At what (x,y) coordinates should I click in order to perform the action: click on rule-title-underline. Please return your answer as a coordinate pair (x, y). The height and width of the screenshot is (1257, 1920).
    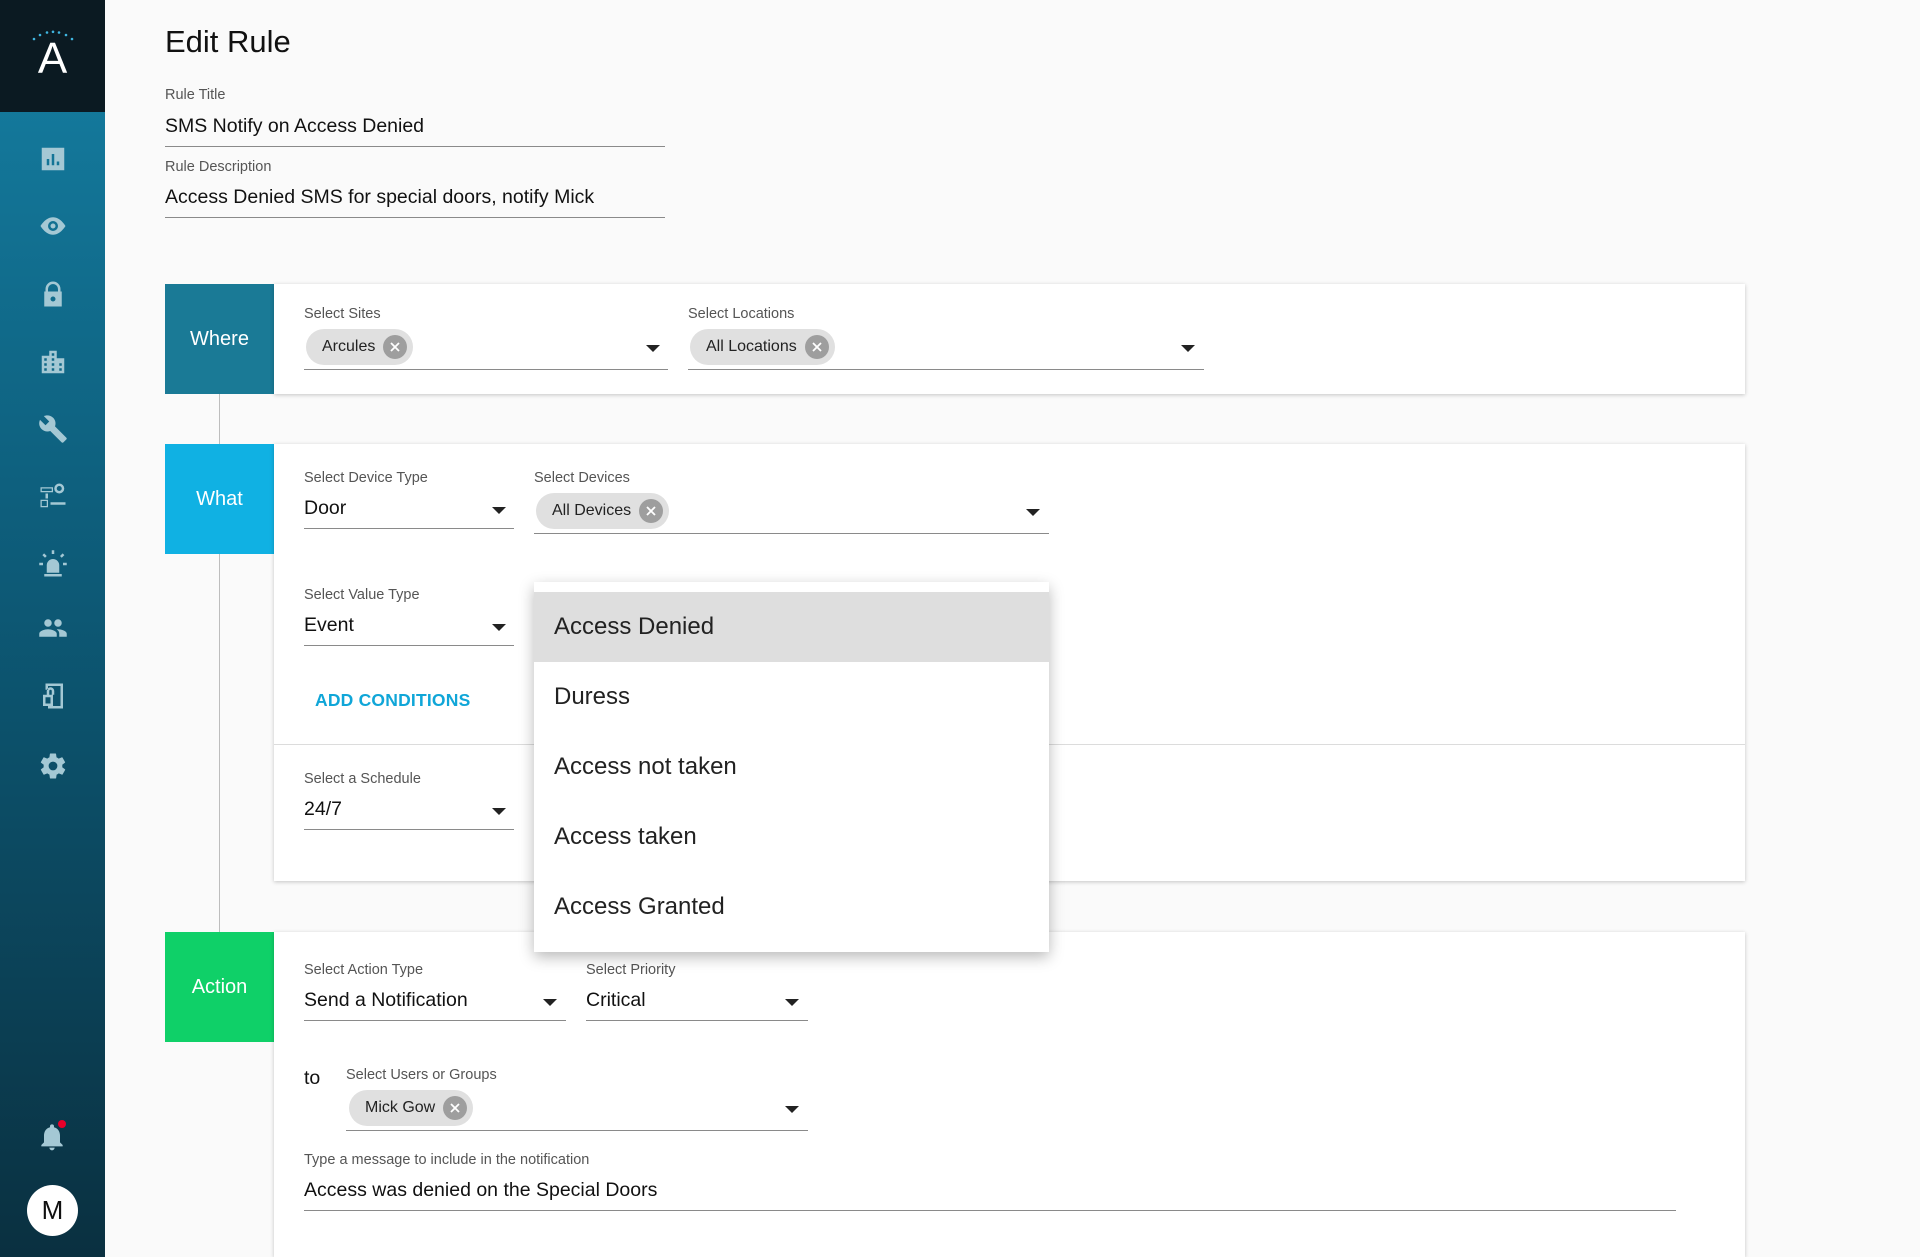
    Looking at the image, I should click on (415, 146).